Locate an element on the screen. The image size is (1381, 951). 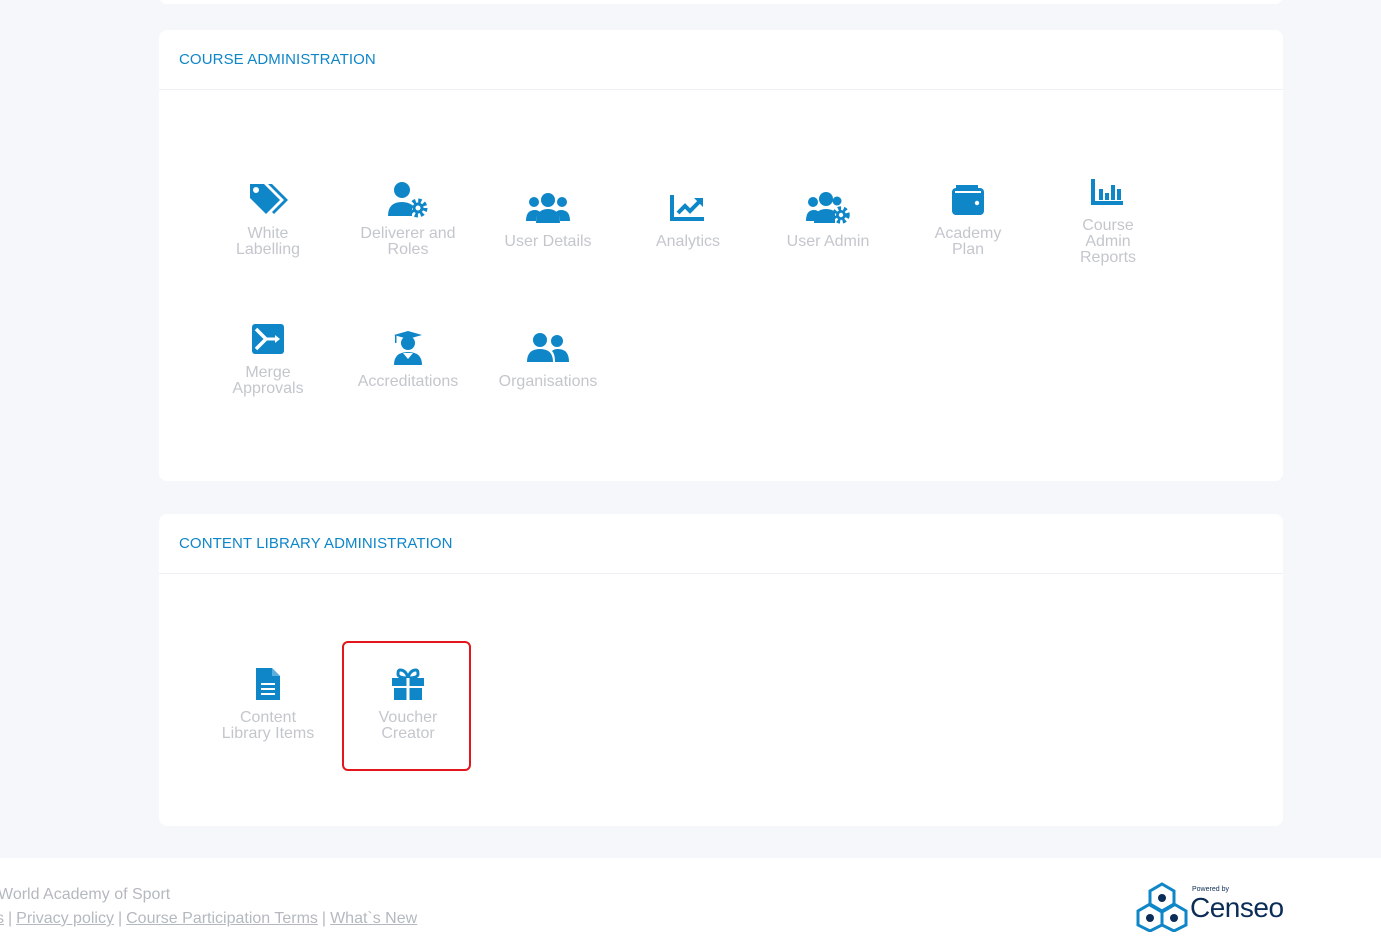
user-cog-icon is located at coordinates (408, 200).